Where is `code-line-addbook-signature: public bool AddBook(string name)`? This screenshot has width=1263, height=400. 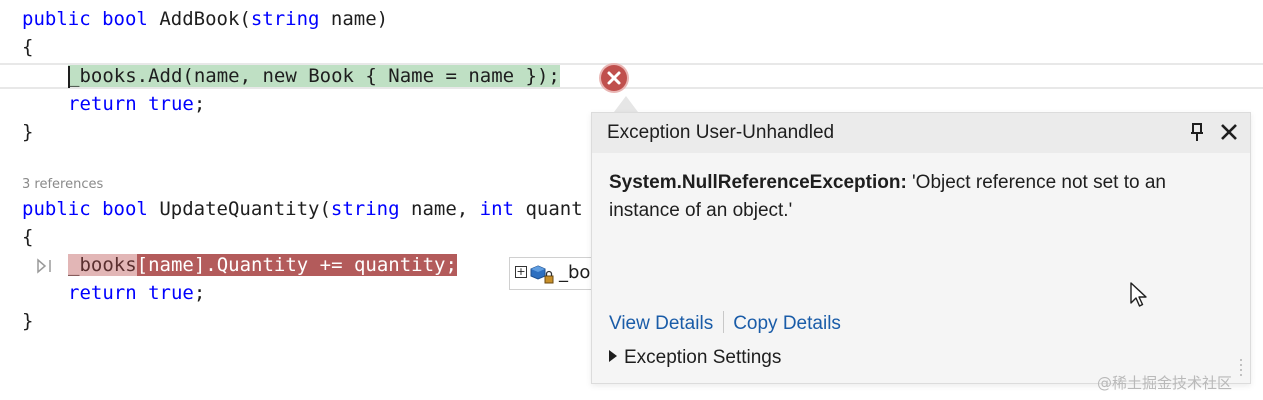 code-line-addbook-signature: public bool AddBook(string name) is located at coordinates (205, 19).